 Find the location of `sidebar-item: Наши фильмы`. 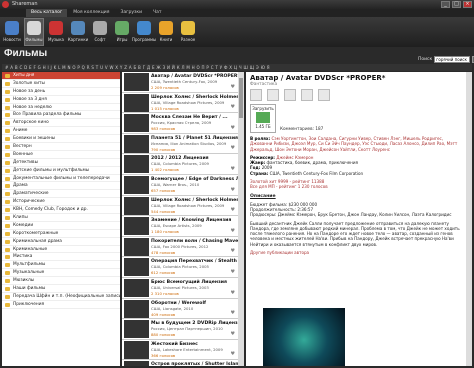

sidebar-item: Наши фильмы is located at coordinates (61, 289).